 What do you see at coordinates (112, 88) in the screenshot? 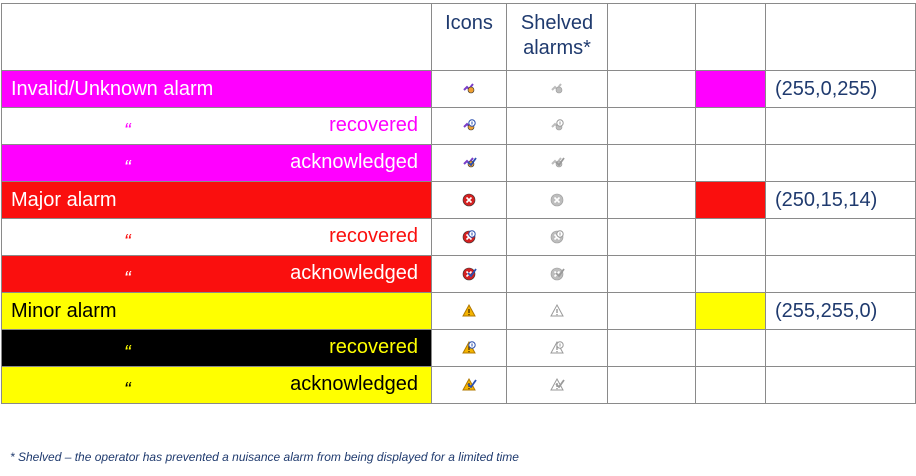
I see `alarm-type-label: Invalid/Unknown alarm` at bounding box center [112, 88].